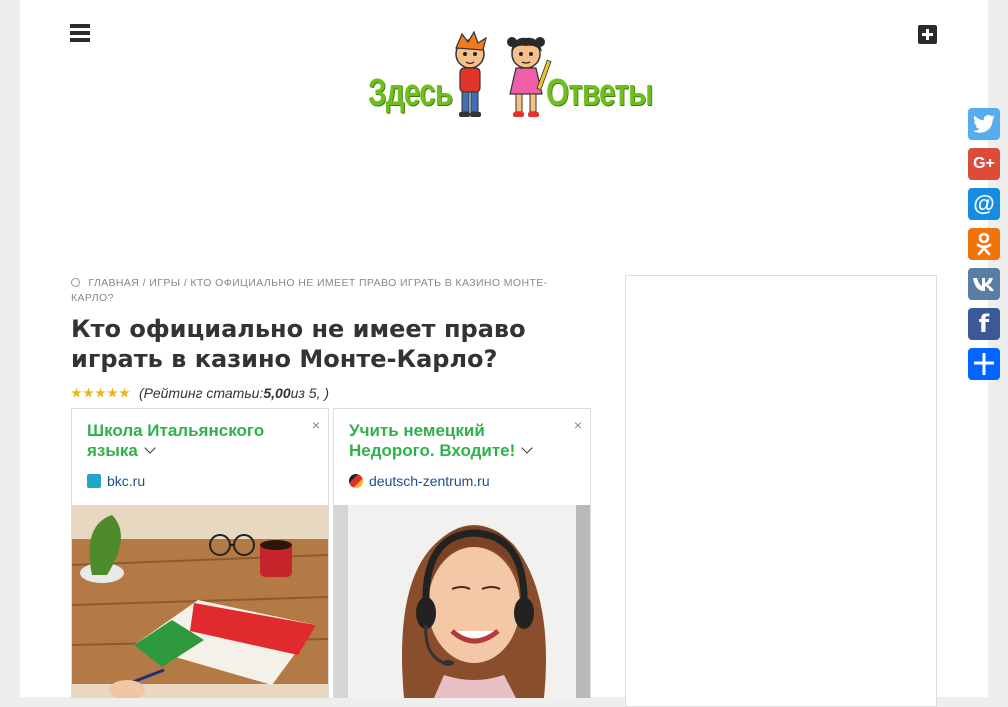 The height and width of the screenshot is (707, 1008). Describe the element at coordinates (277, 393) in the screenshot. I see `rating-value: 5,00` at that location.